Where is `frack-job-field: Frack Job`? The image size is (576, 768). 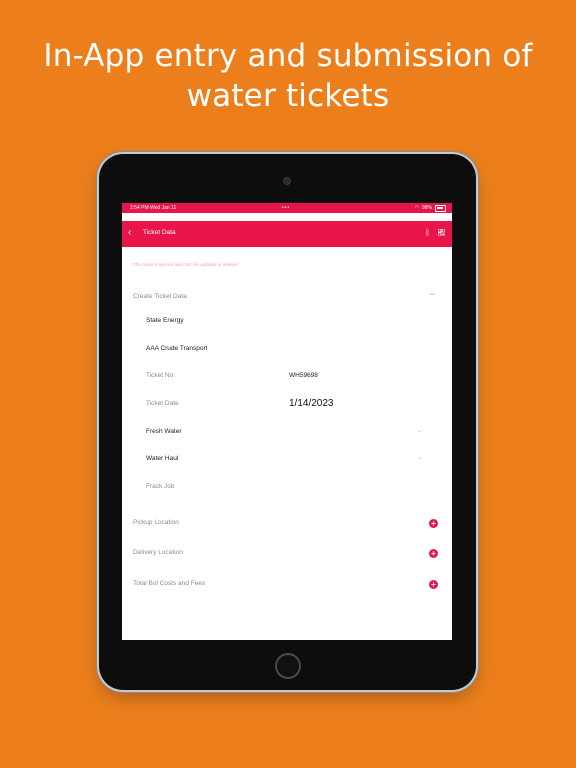
frack-job-field: Frack Job is located at coordinates (160, 486).